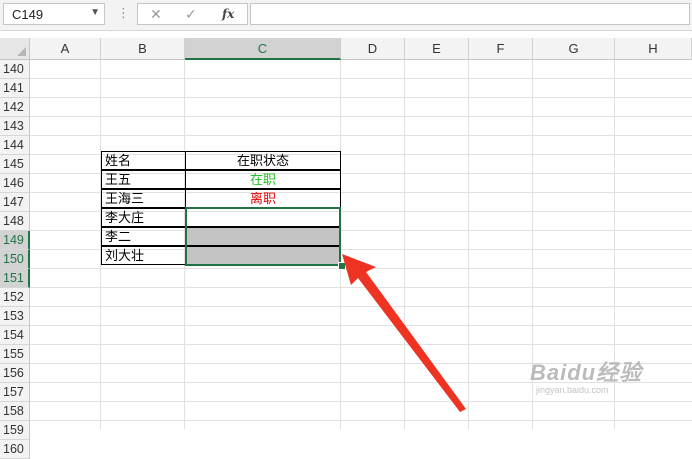 This screenshot has width=692, height=459. I want to click on row-header-160: 160, so click(15, 449).